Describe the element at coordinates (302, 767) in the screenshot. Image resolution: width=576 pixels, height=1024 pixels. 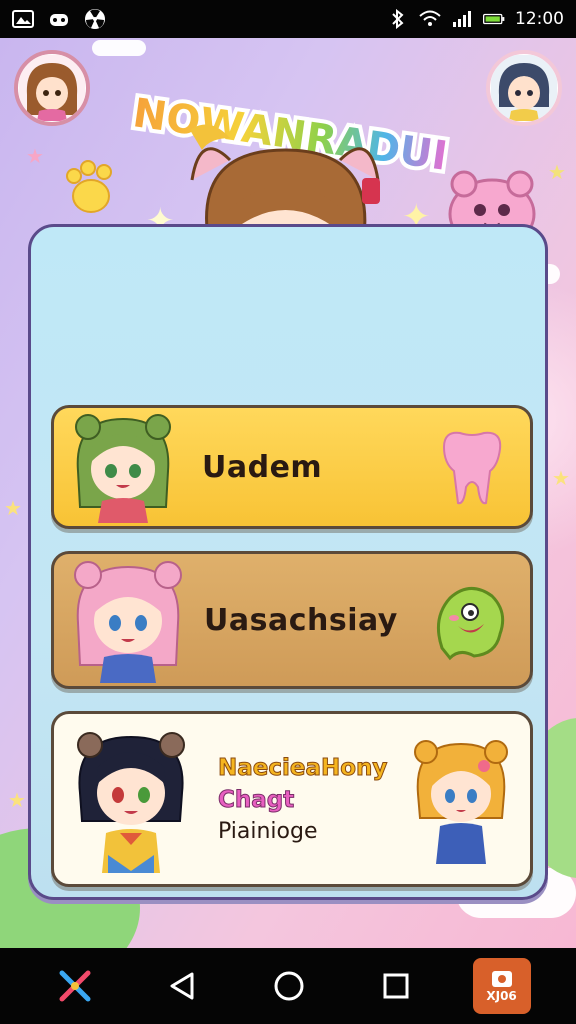
I see `menu-item-3-title: NaecieaHony` at that location.